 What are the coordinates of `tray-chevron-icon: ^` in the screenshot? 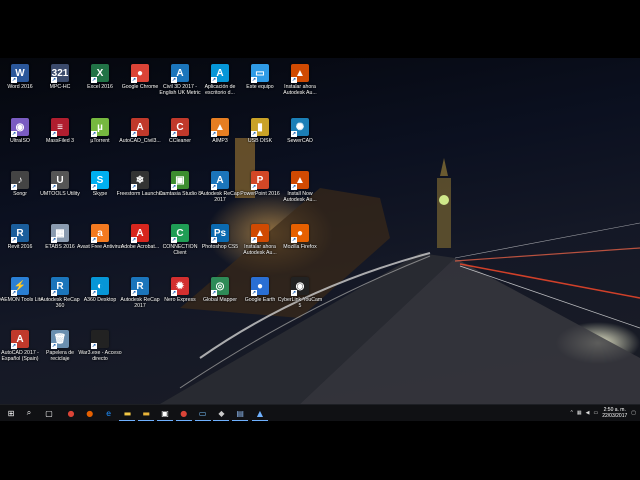 It's located at (572, 413).